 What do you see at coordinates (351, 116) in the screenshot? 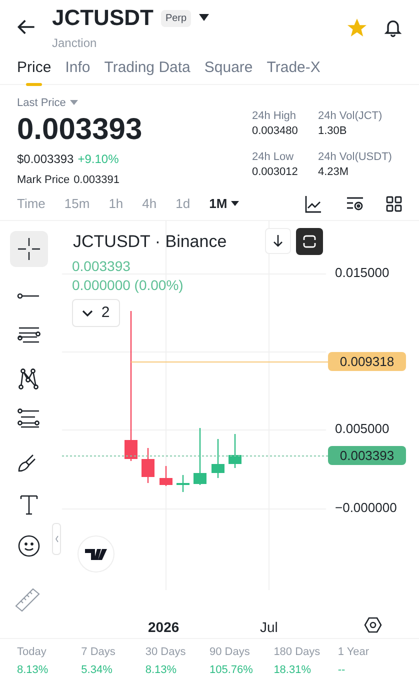
I see `stat-label: 24h Vol(JCT)` at bounding box center [351, 116].